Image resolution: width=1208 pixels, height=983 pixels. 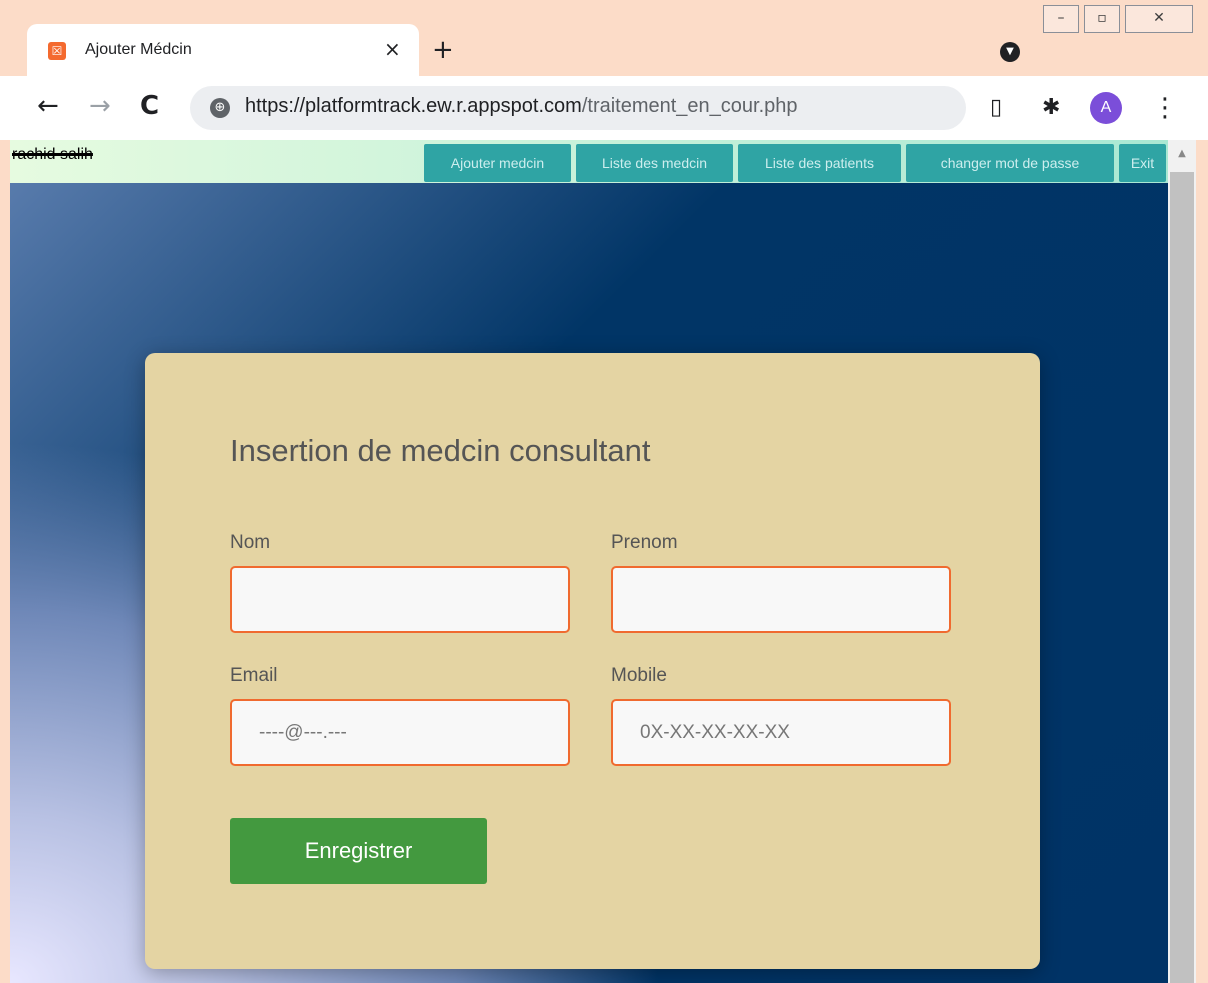 I want to click on tab-title: Ajouter Médcin, so click(x=138, y=49).